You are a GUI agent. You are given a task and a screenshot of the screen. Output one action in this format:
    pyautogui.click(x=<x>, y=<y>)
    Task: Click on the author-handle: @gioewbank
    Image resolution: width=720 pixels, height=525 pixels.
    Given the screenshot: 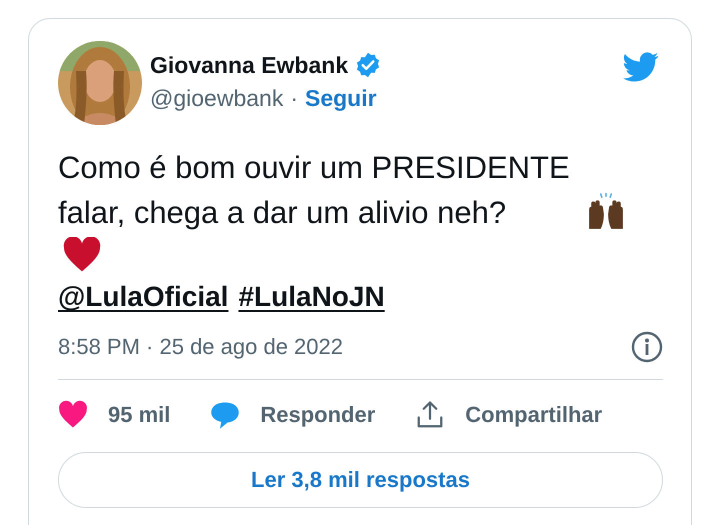 What is the action you would take?
    pyautogui.click(x=217, y=98)
    